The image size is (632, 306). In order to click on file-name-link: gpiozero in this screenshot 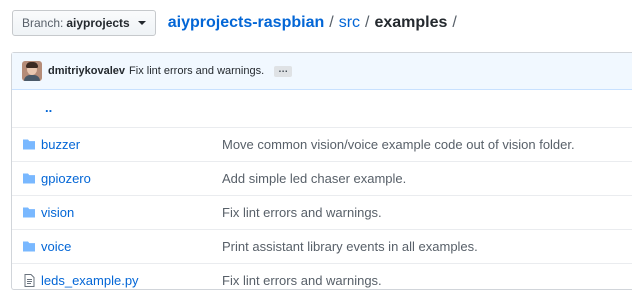, I will do `click(66, 178)`.